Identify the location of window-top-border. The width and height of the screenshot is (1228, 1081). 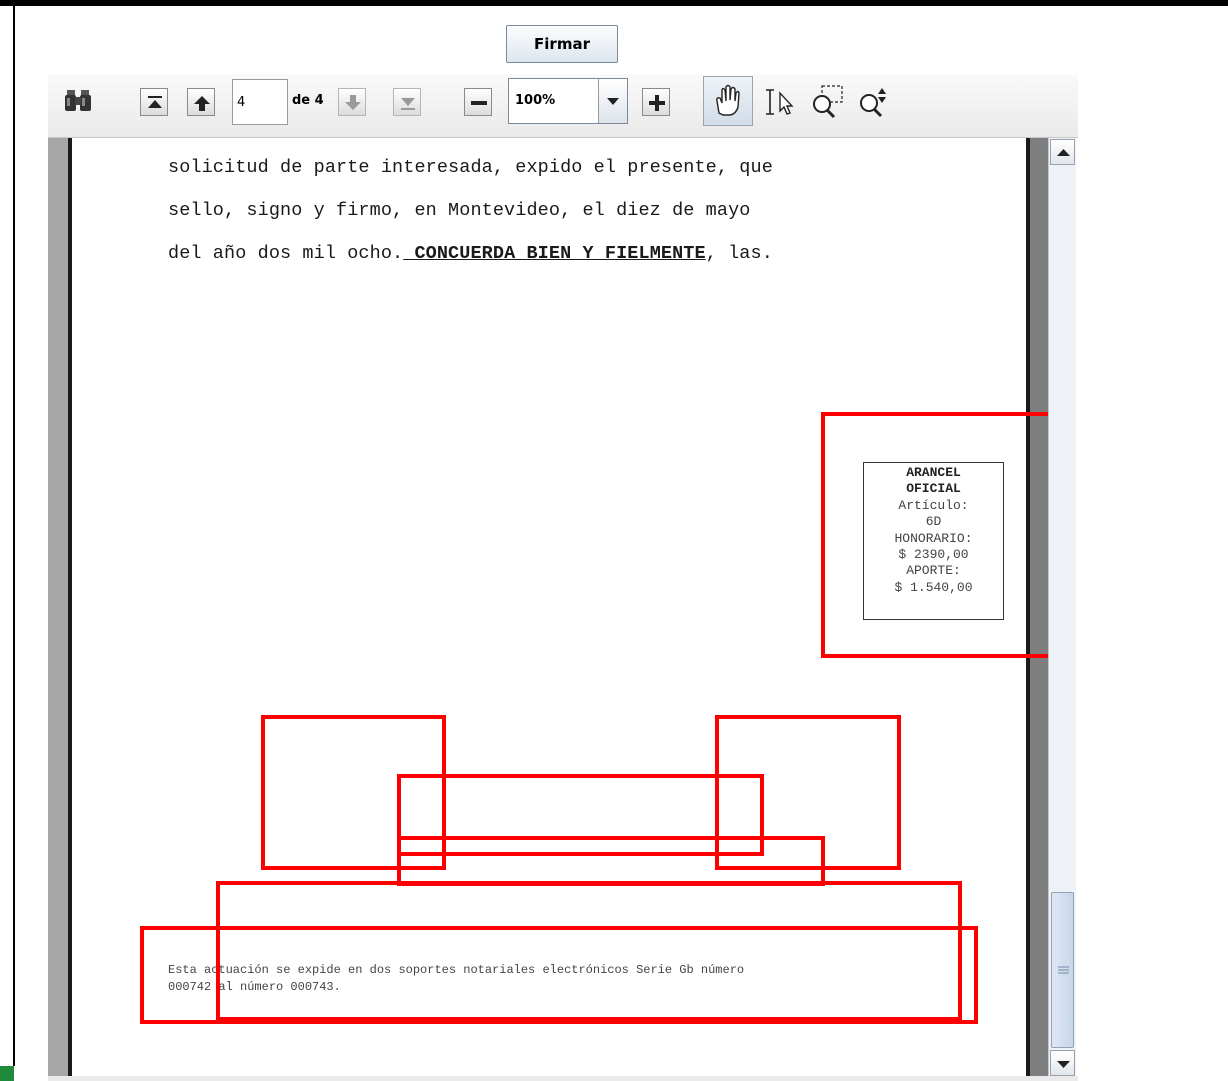
(614, 3).